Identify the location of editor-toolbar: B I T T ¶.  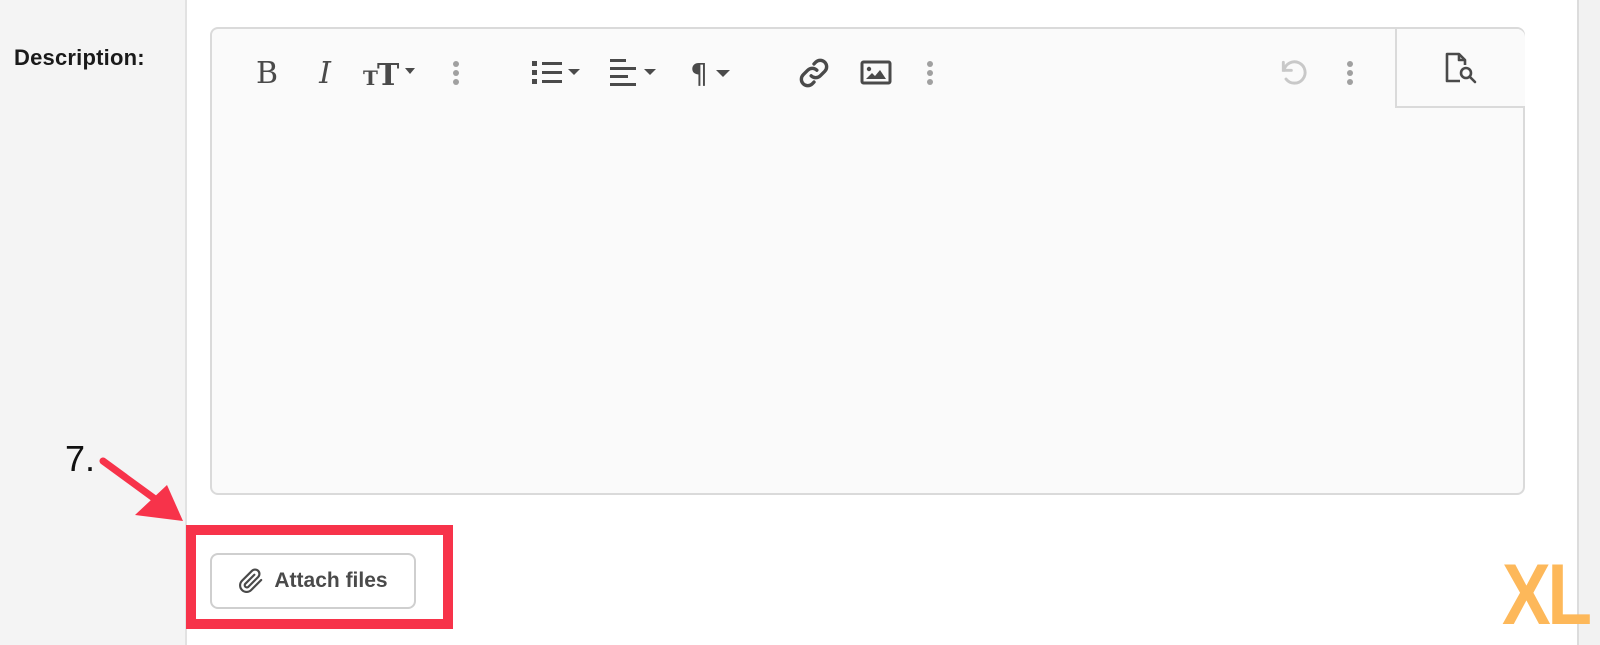
(804, 73).